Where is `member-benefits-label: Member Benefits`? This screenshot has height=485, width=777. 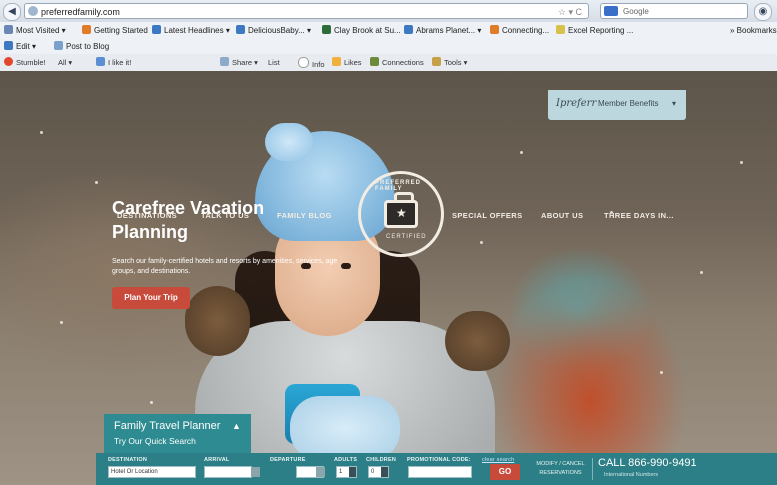
member-benefits-label: Member Benefits is located at coordinates (628, 103).